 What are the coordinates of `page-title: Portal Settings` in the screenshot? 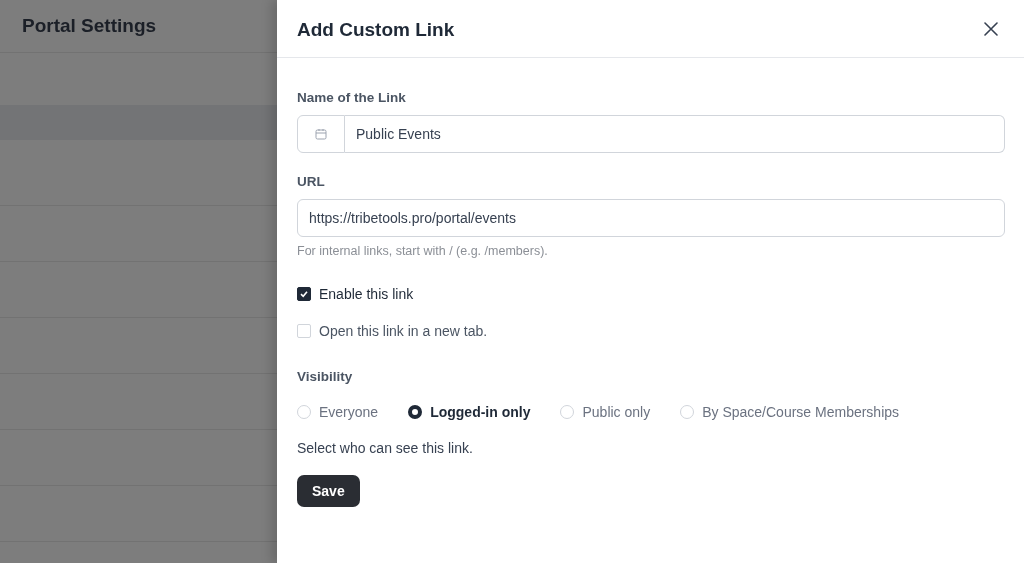 It's located at (89, 26).